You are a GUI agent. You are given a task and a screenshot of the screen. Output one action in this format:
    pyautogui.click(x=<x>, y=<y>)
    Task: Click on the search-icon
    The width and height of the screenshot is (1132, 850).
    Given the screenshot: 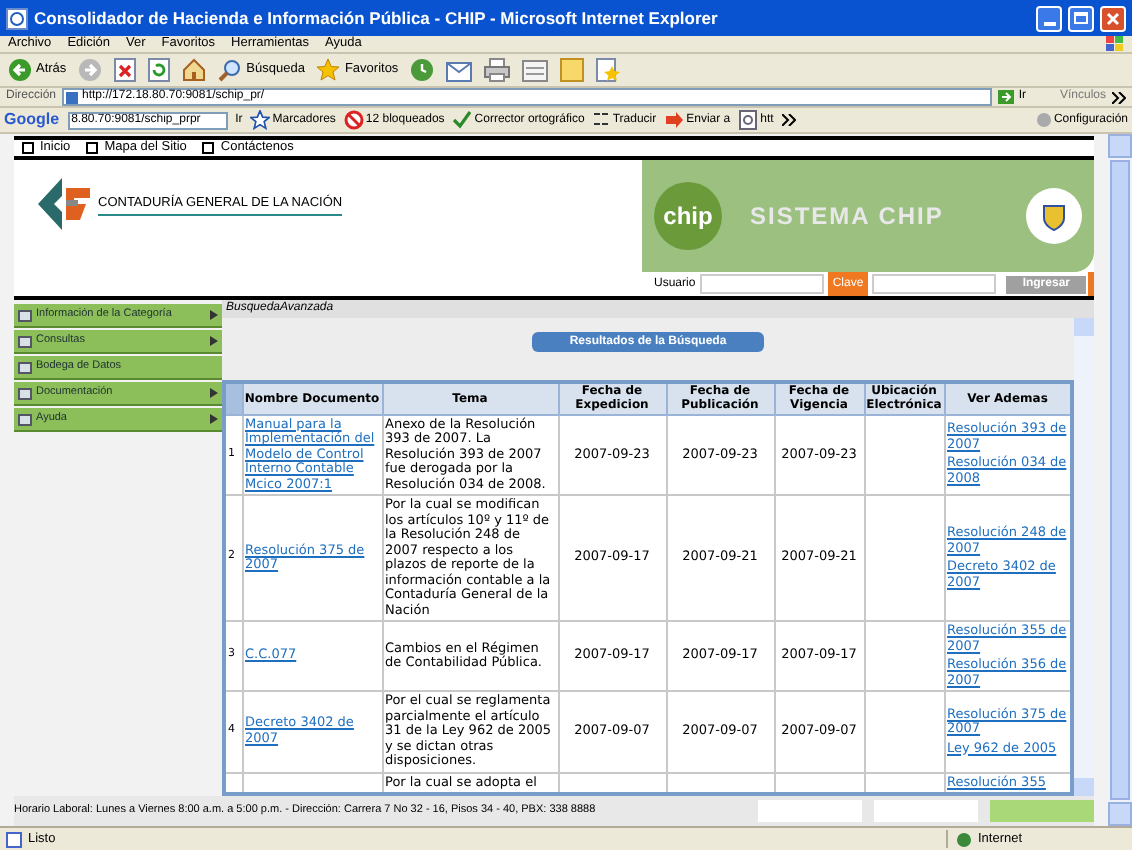 What is the action you would take?
    pyautogui.click(x=230, y=70)
    